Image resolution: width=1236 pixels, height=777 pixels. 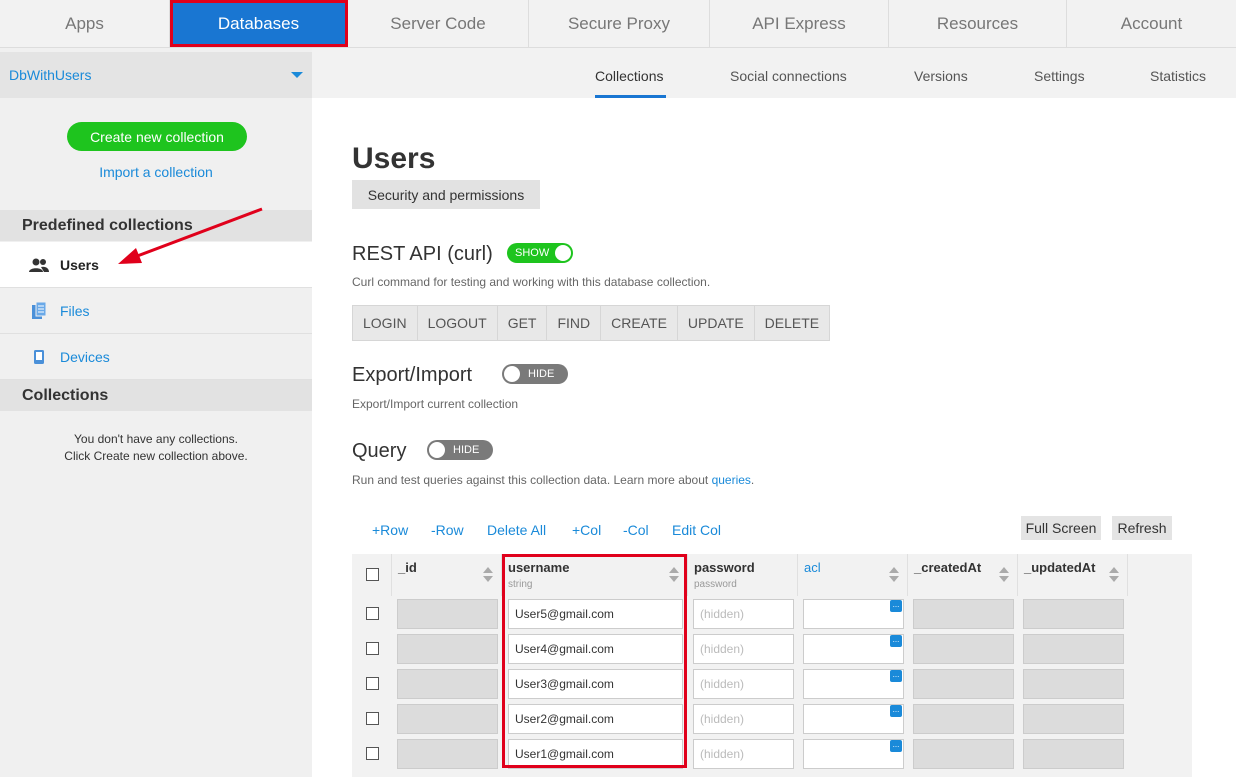 I want to click on column-header-created-at: _createdAt, so click(x=963, y=575).